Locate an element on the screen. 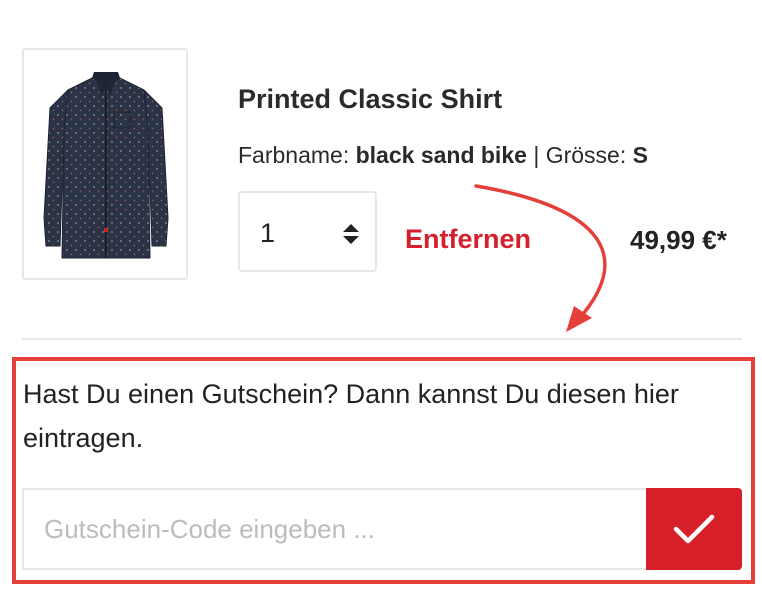  product-variant: Farbname: black sand bike | Grösse: S is located at coordinates (443, 155).